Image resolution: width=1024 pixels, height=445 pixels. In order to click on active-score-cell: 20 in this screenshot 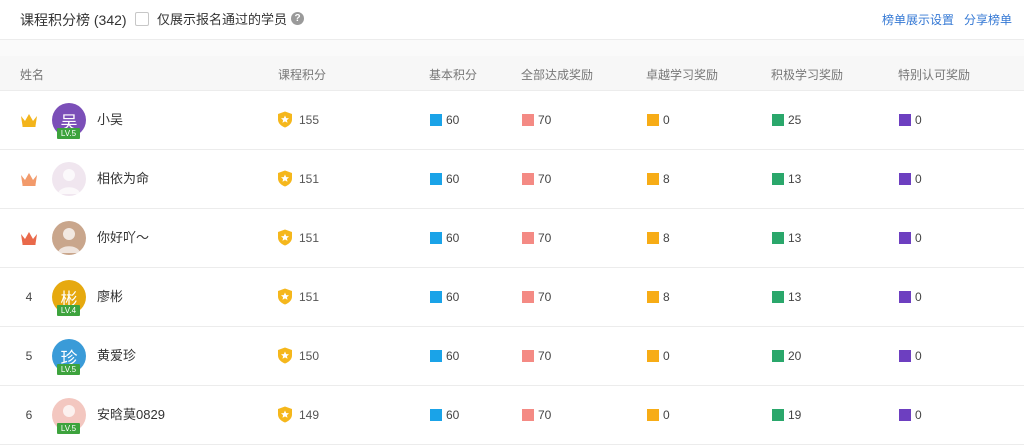, I will do `click(786, 356)`.